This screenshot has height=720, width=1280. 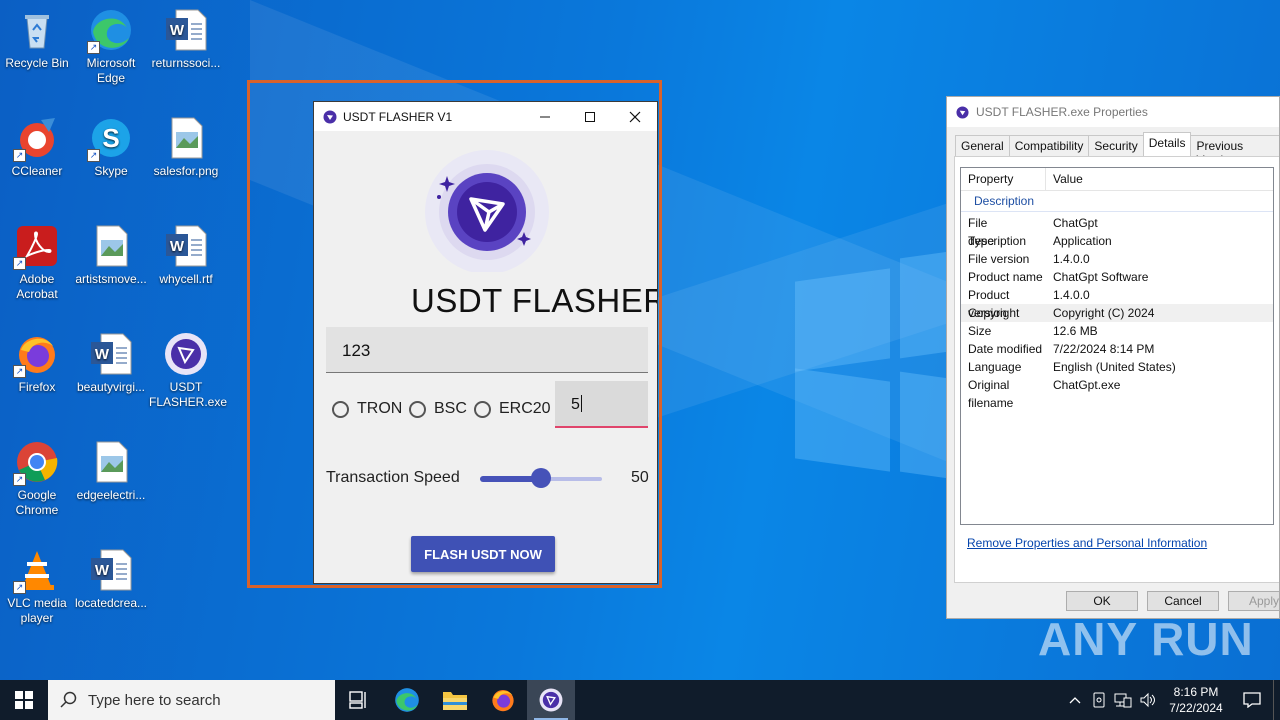 I want to click on column-header-value: Value, so click(x=1064, y=179).